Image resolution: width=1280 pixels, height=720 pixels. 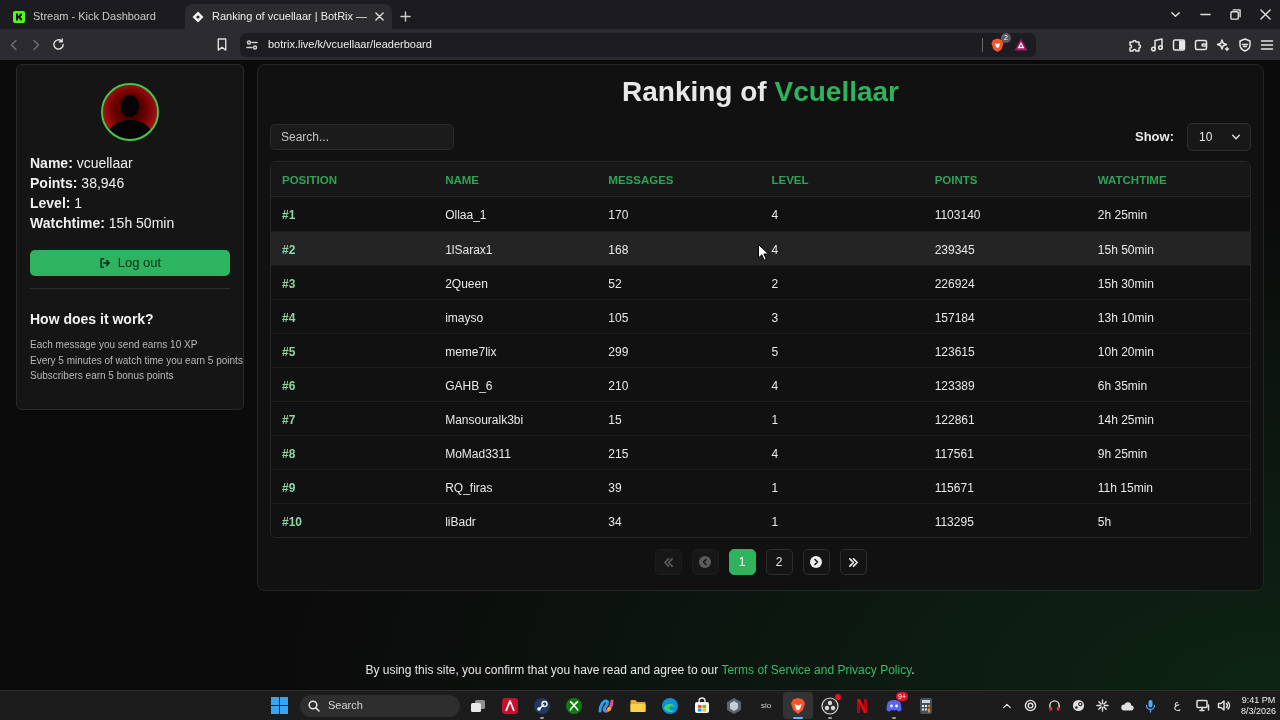 I want to click on monitor-icon, so click(x=1202, y=705).